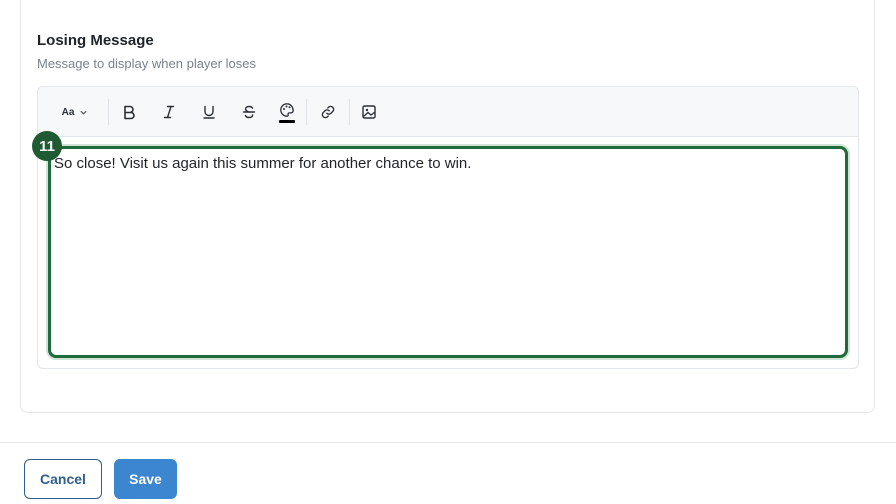 This screenshot has height=504, width=896. Describe the element at coordinates (95, 40) in the screenshot. I see `field-label: Losing Message` at that location.